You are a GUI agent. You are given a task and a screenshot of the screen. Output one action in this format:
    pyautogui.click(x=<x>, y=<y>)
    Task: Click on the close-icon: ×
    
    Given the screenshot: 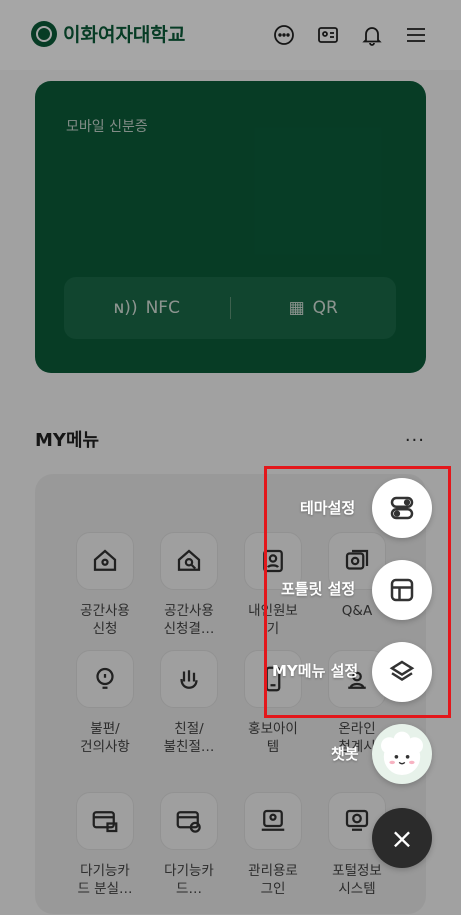 What is the action you would take?
    pyautogui.click(x=402, y=838)
    